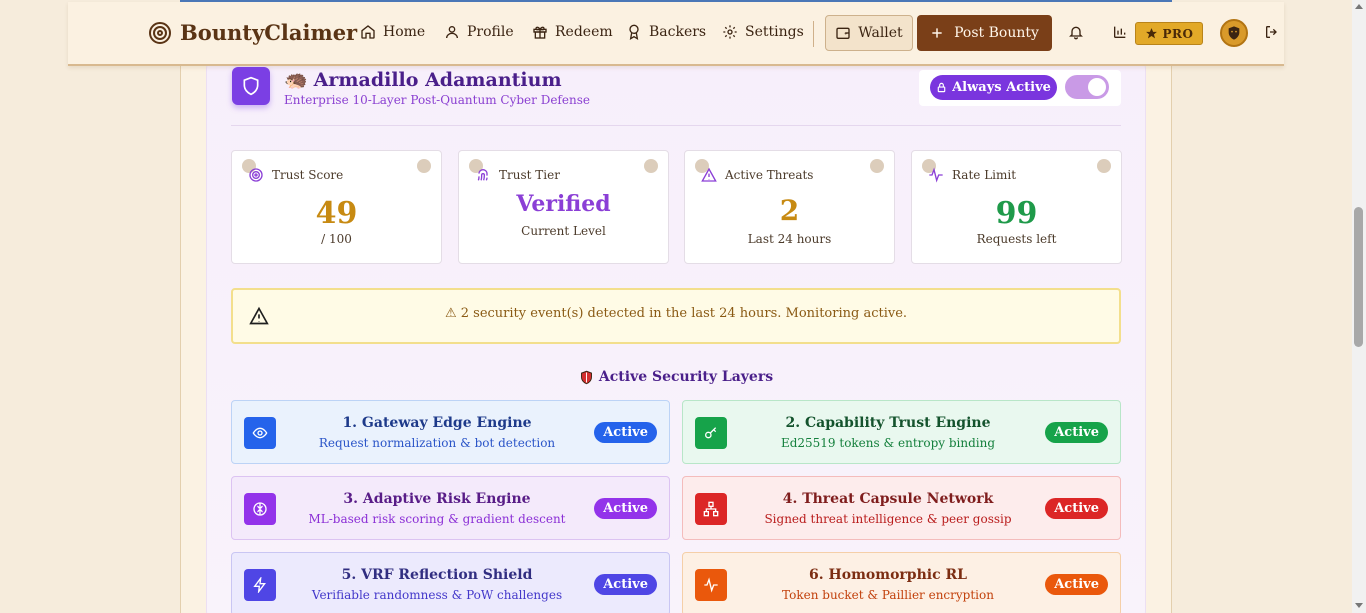 The height and width of the screenshot is (613, 1366). Describe the element at coordinates (888, 519) in the screenshot. I see `layer-desc: Signed threat intelligence & peer gossip` at that location.